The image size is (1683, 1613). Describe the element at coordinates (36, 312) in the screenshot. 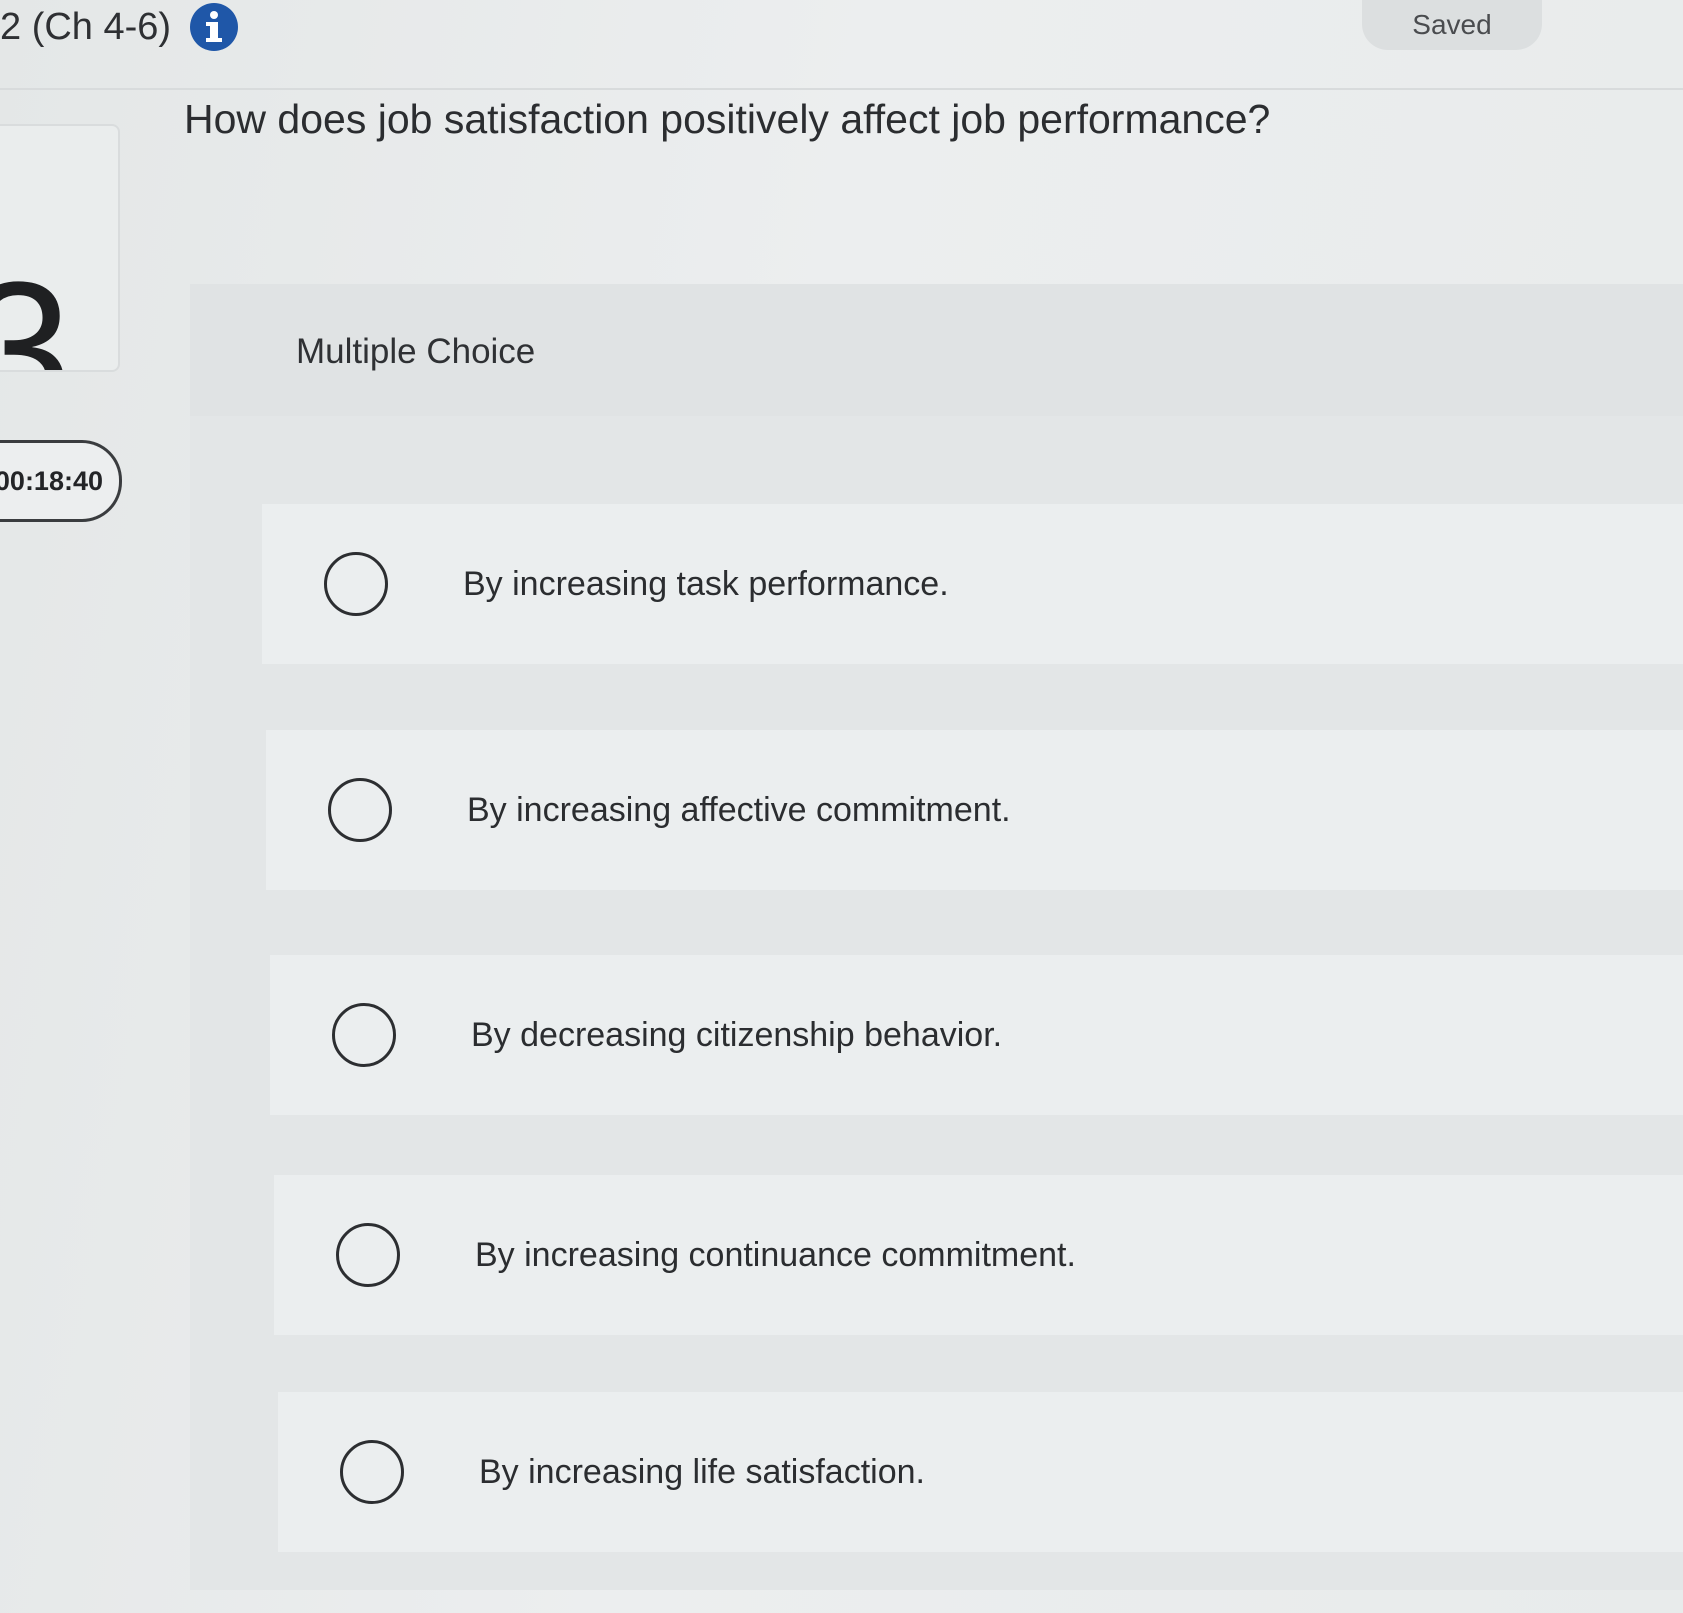

I see `question-number: 3` at that location.